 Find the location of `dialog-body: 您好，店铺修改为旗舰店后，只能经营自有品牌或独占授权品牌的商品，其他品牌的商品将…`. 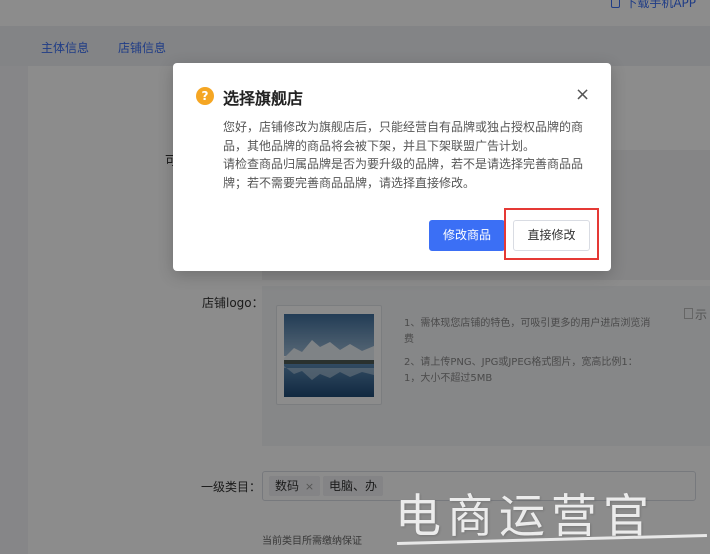

dialog-body: 您好，店铺修改为旗舰店后，只能经营自有品牌或独占授权品牌的商品，其他品牌的商品将… is located at coordinates (409, 155).